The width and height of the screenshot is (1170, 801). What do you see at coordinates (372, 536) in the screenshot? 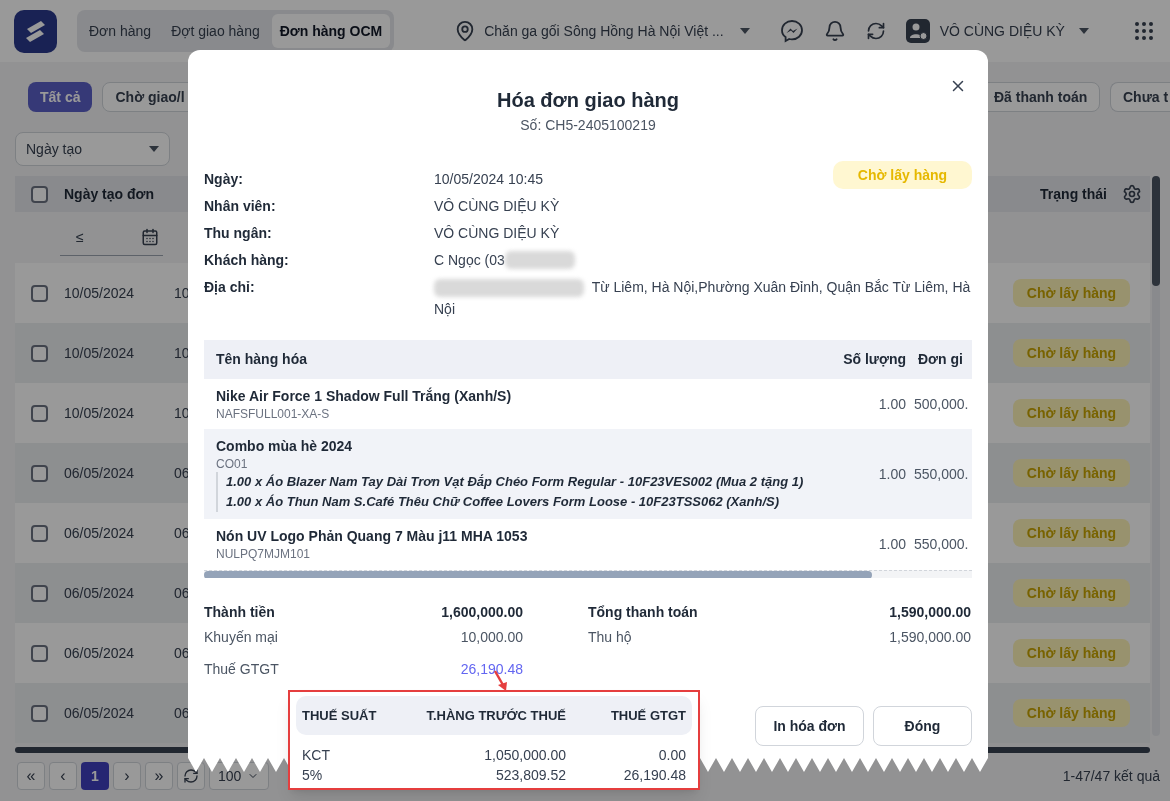
I see `product-name: Nón UV Logo Phản Quang 7 Màu j11 MHA 1053` at bounding box center [372, 536].